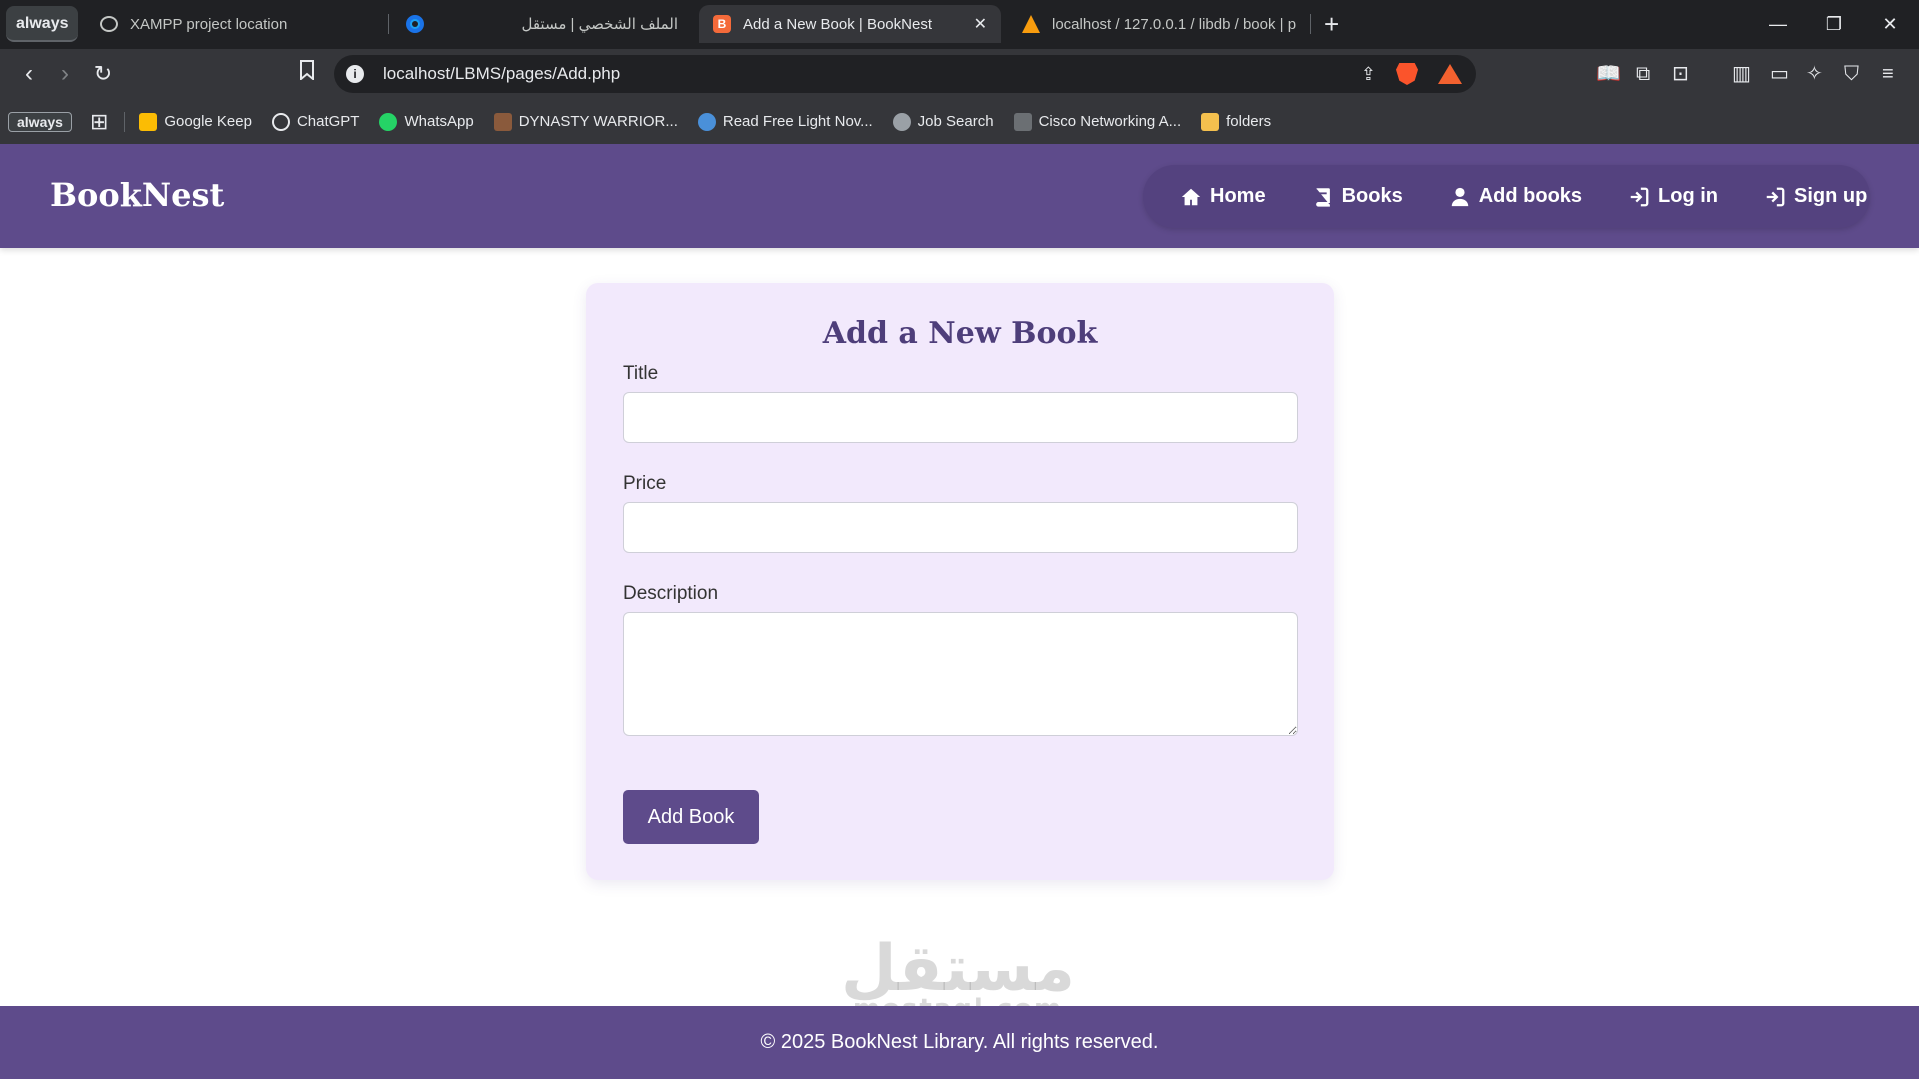 This screenshot has width=1919, height=1079. Describe the element at coordinates (148, 121) in the screenshot. I see `google-keep-icon` at that location.